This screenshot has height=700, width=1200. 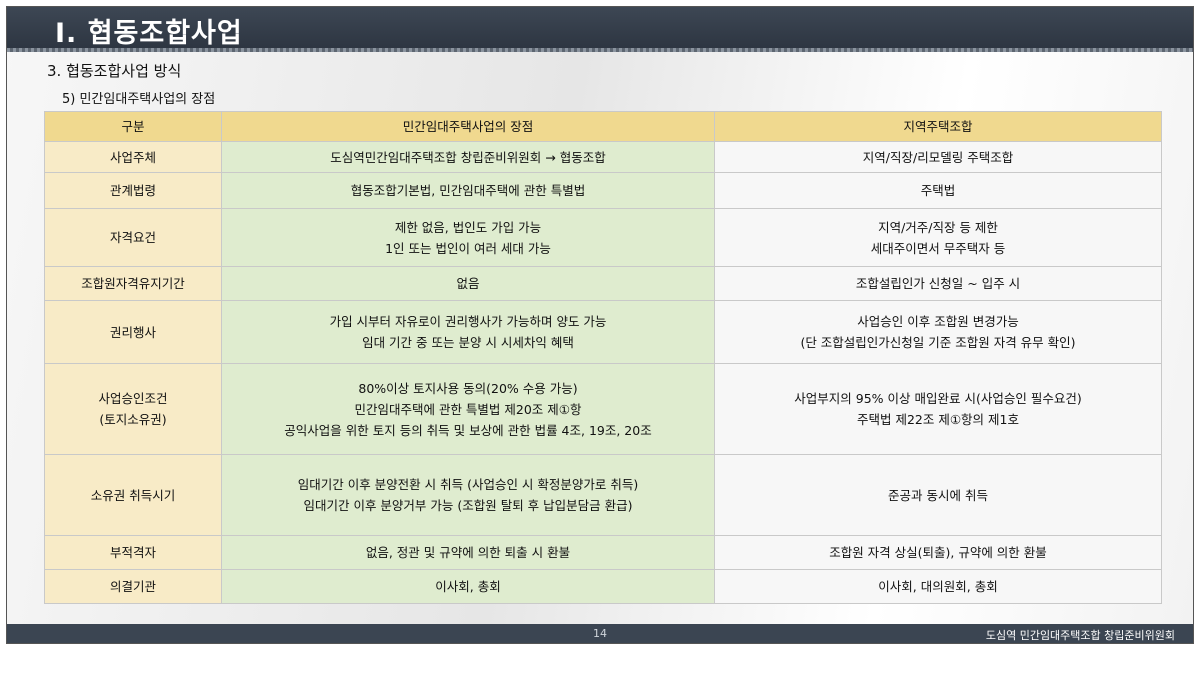 What do you see at coordinates (139, 99) in the screenshot?
I see `section-subtitle: 5) 민간임대주택사업의 장점` at bounding box center [139, 99].